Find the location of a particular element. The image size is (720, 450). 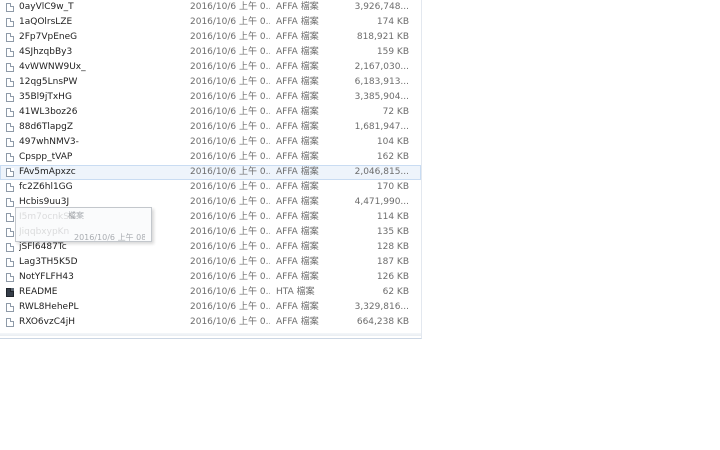

file-name: Cpspp_tVAP is located at coordinates (46, 157).